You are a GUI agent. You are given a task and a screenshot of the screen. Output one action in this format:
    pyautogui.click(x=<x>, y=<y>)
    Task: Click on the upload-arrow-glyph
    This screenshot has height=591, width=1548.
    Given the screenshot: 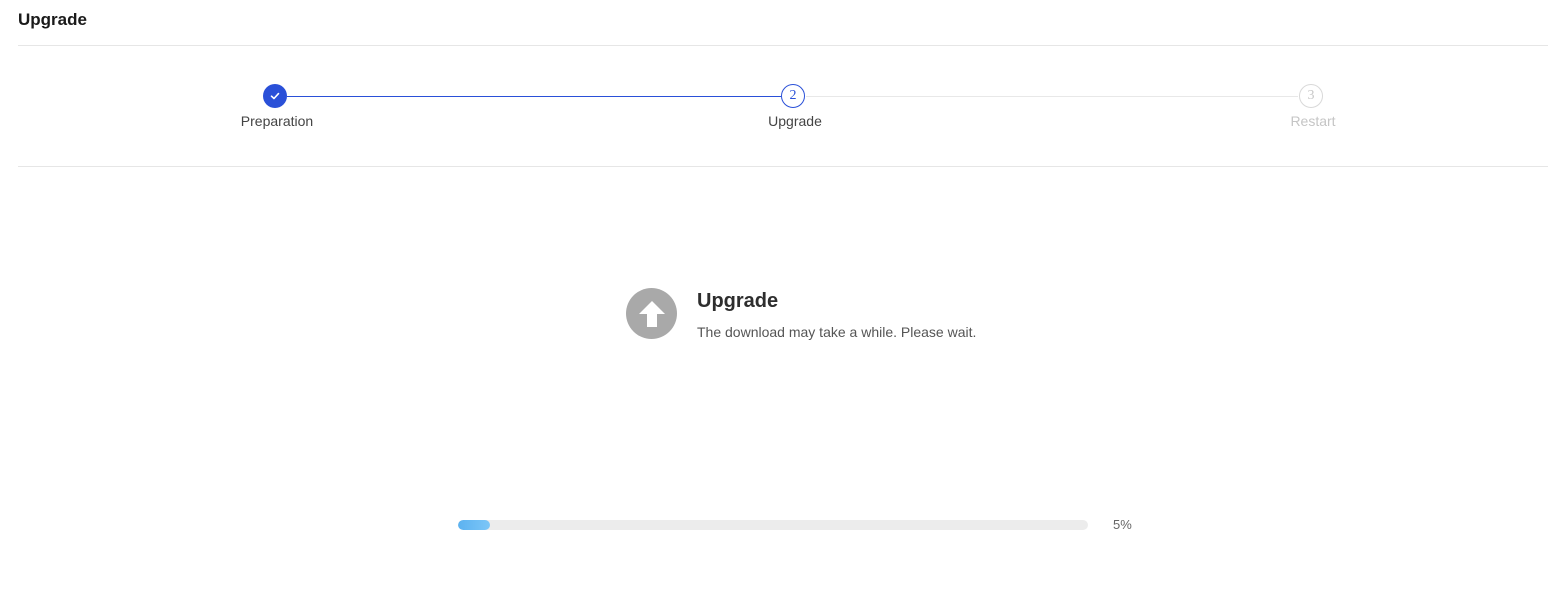 What is the action you would take?
    pyautogui.click(x=651, y=313)
    